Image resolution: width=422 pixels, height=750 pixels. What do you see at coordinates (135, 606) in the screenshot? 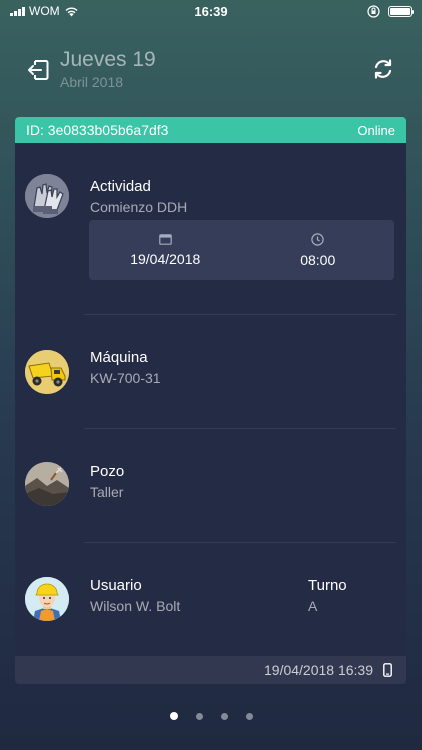
I see `user-value: Wilson W. Bolt` at bounding box center [135, 606].